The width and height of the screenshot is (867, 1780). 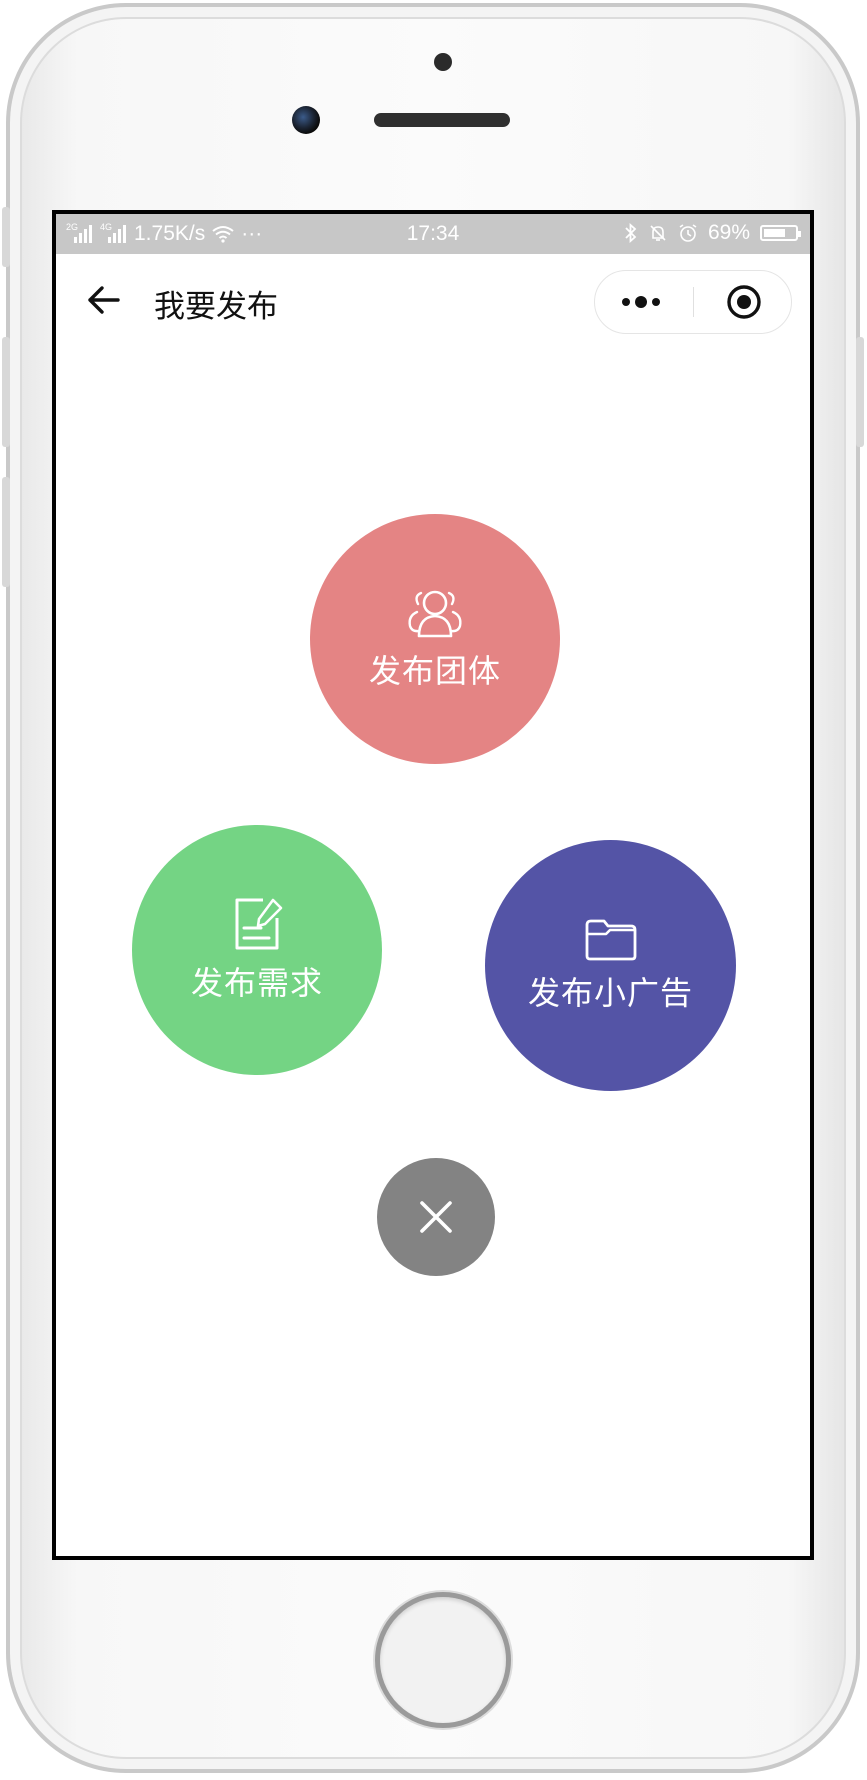 What do you see at coordinates (6, 532) in the screenshot?
I see `volume-down-button` at bounding box center [6, 532].